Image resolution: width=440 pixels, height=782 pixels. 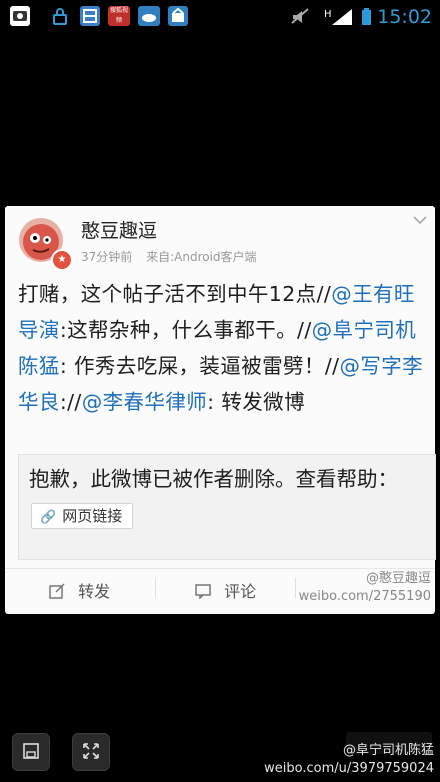 I want to click on weblink-button: 🔗 网页链接, so click(x=82, y=516).